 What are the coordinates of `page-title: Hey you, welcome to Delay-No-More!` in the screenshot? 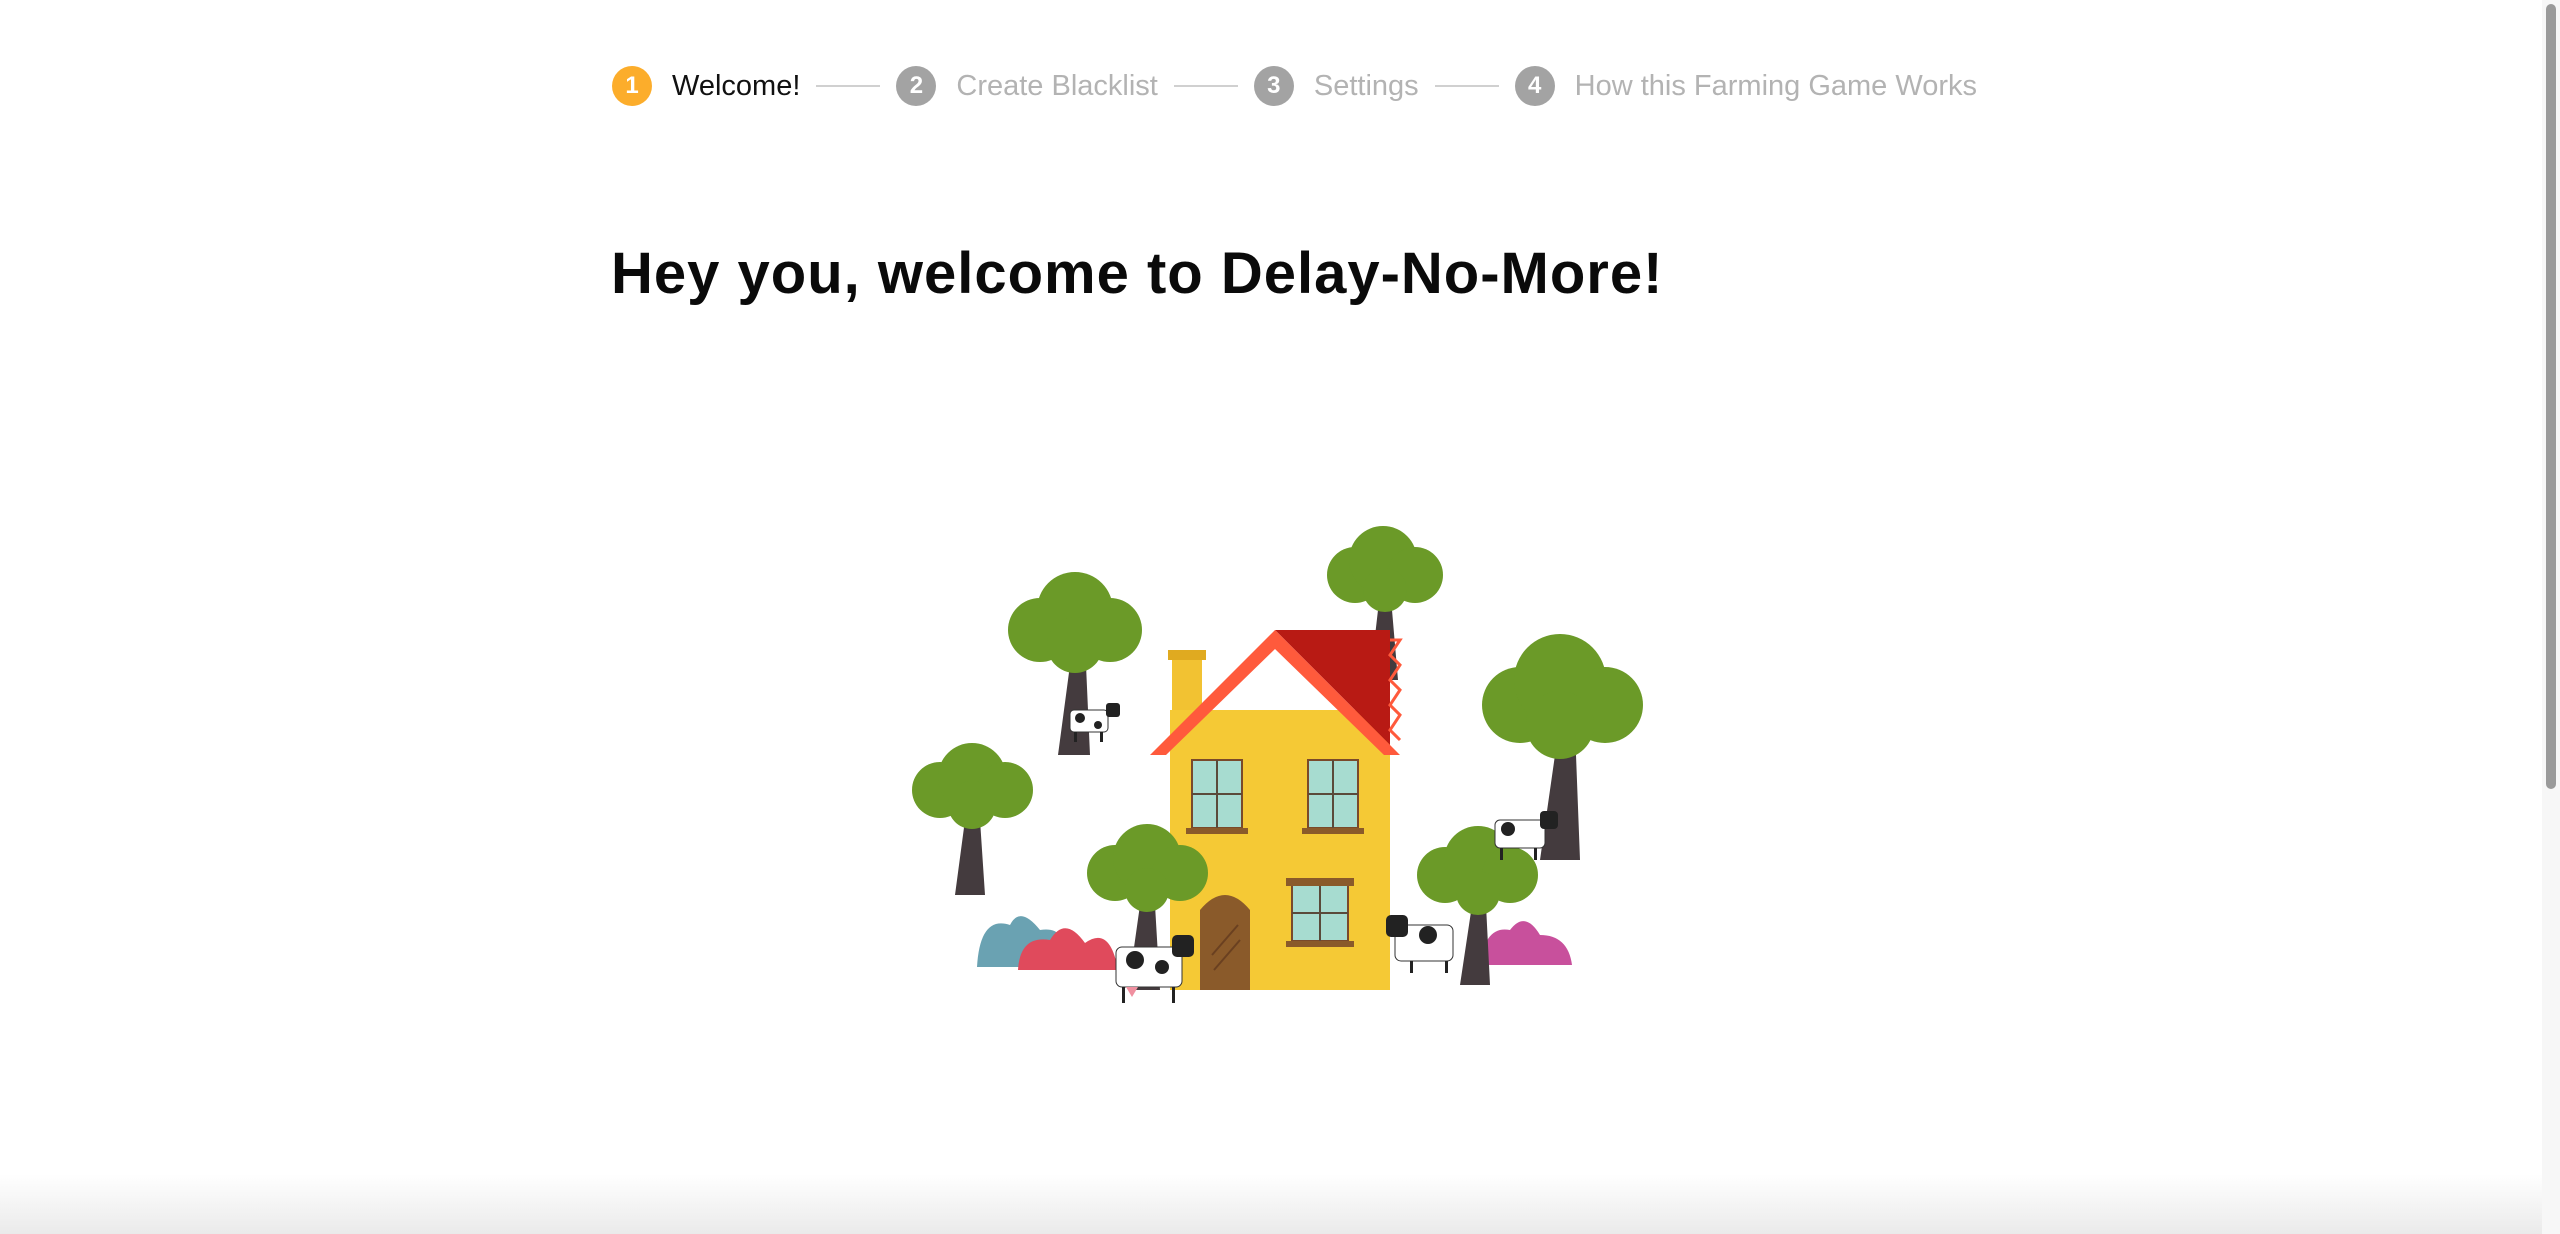 It's located at (1137, 273).